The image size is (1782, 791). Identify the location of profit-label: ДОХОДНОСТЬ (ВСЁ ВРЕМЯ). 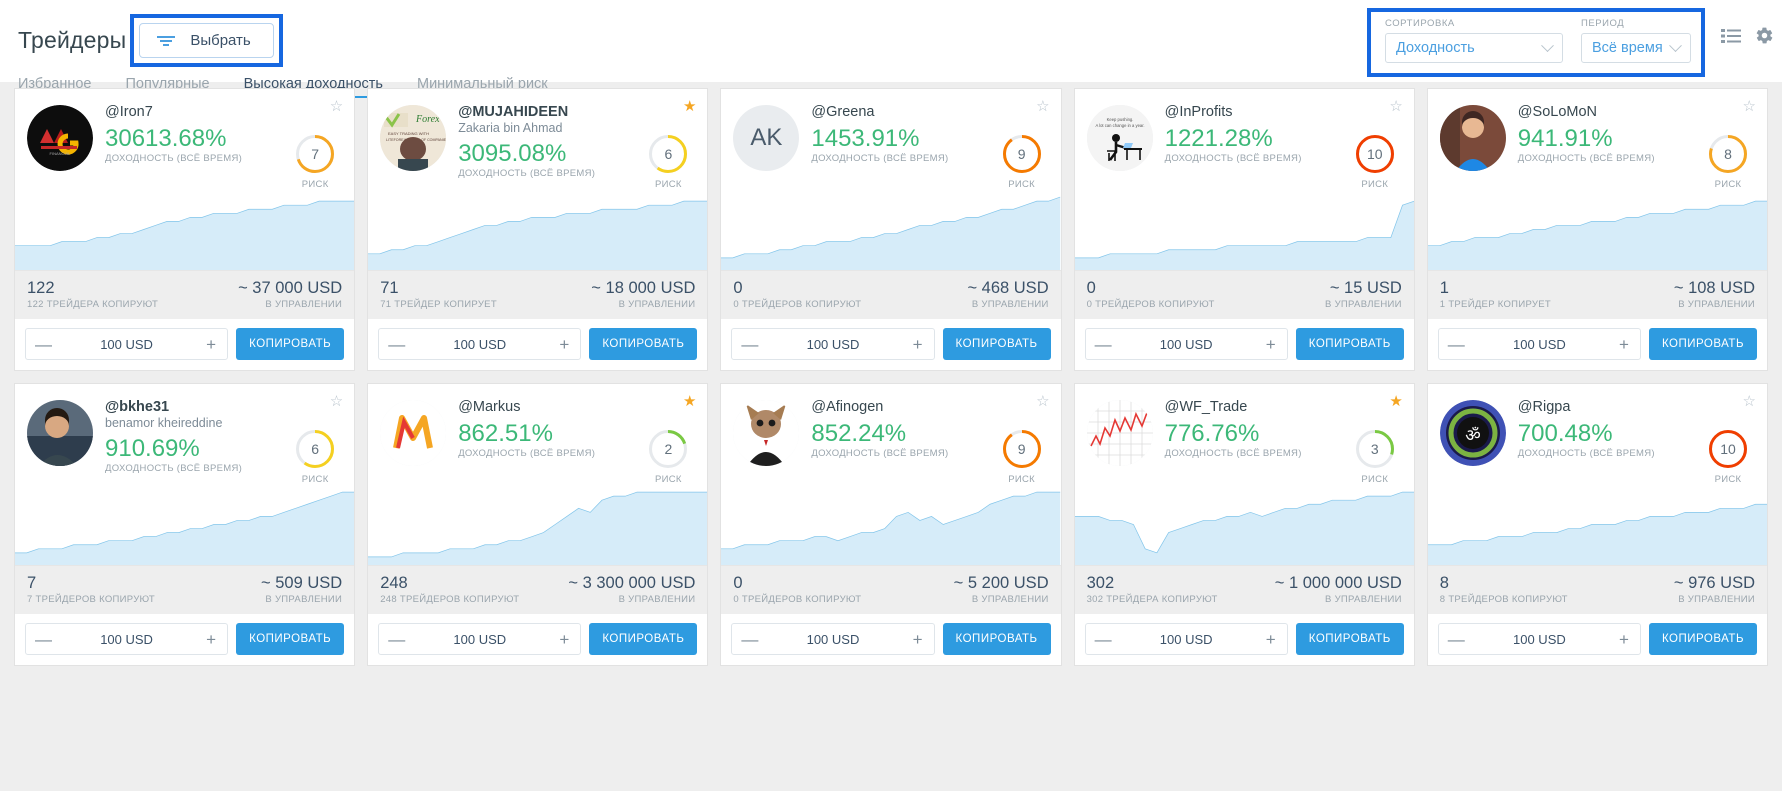
(1586, 454).